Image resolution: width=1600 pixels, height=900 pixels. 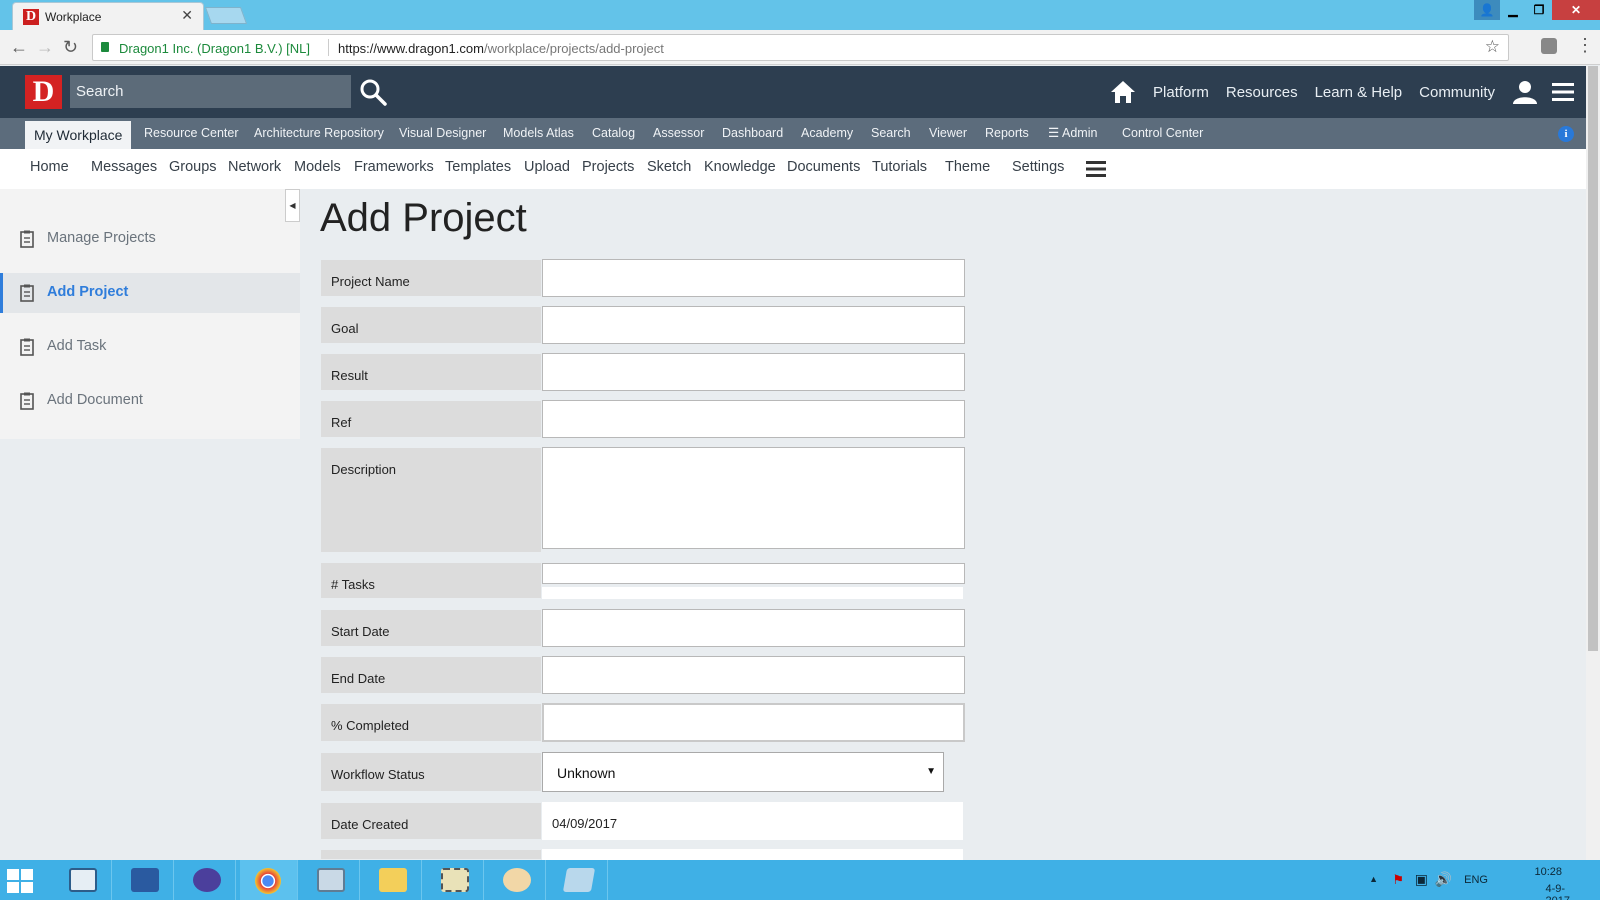 What do you see at coordinates (753, 628) in the screenshot?
I see `start-date-input` at bounding box center [753, 628].